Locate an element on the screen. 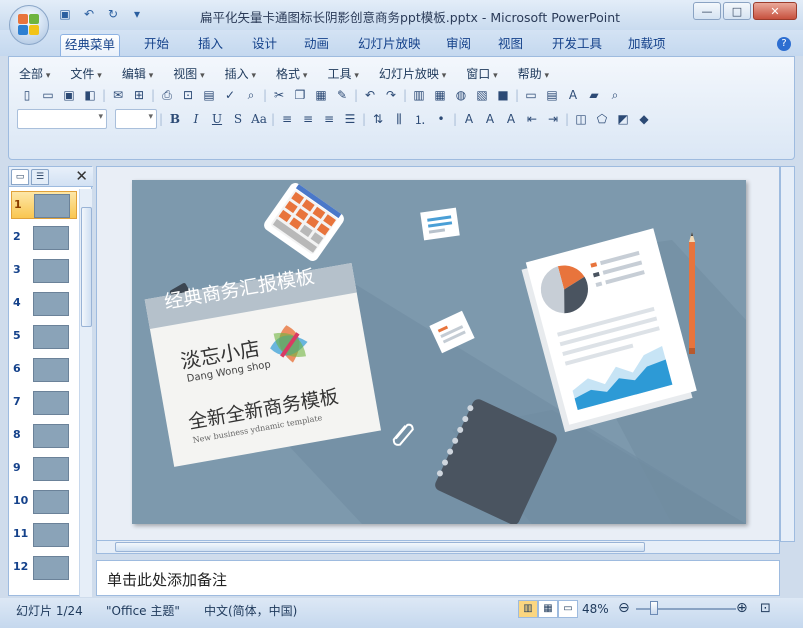 This screenshot has width=803, height=628. increase-indent-icon: ⇥ is located at coordinates (553, 119).